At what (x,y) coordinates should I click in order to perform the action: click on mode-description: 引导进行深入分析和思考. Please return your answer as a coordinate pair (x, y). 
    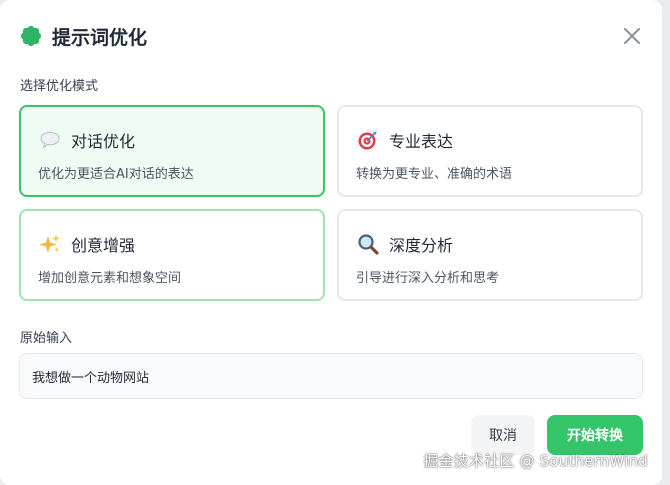
    Looking at the image, I should click on (428, 278).